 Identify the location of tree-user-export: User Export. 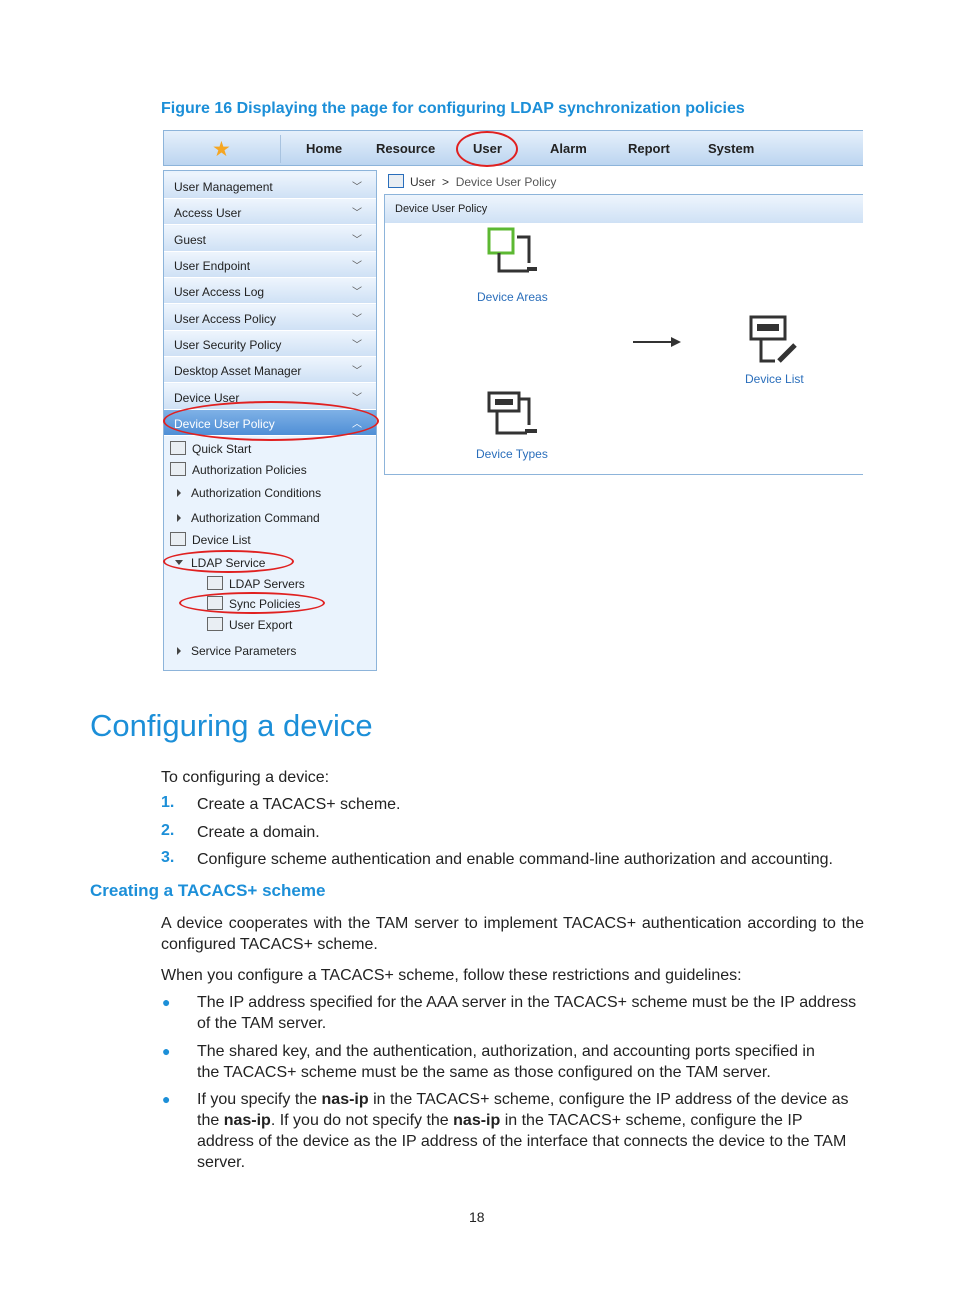
(249, 624).